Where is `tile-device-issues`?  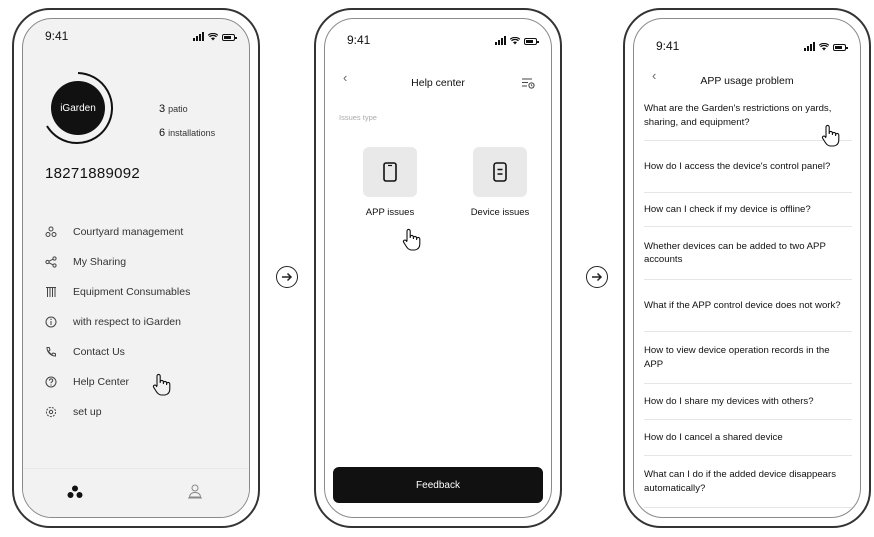
tile-device-issues is located at coordinates (500, 172).